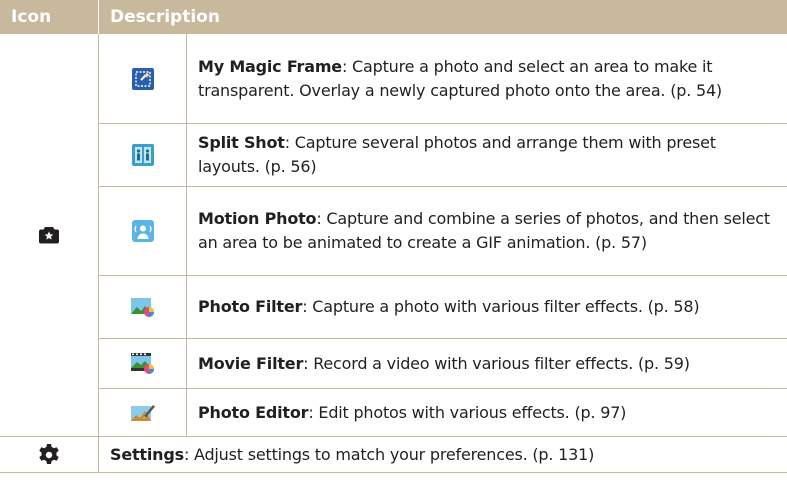 This screenshot has height=501, width=787. What do you see at coordinates (142, 363) in the screenshot?
I see `movie-filter-icon` at bounding box center [142, 363].